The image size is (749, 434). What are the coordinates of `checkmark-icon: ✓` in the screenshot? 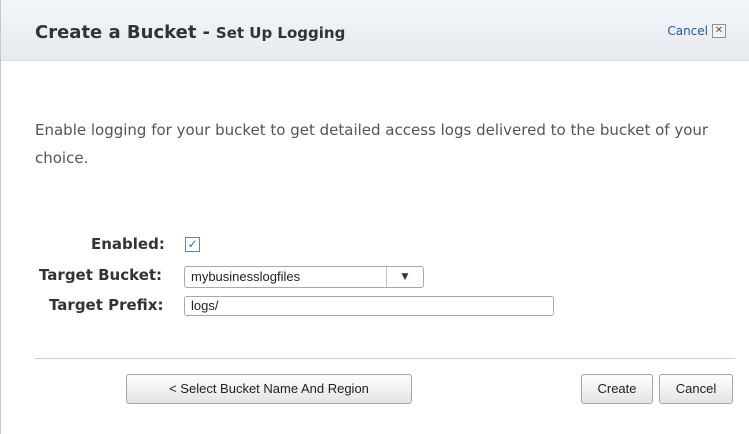 It's located at (192, 244).